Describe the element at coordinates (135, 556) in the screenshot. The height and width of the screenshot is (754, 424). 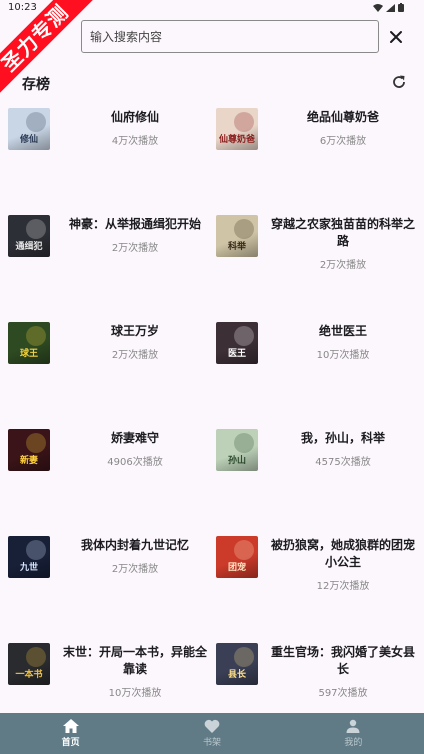
I see `book-info: 我体内封着九世记忆 2万次播放` at that location.